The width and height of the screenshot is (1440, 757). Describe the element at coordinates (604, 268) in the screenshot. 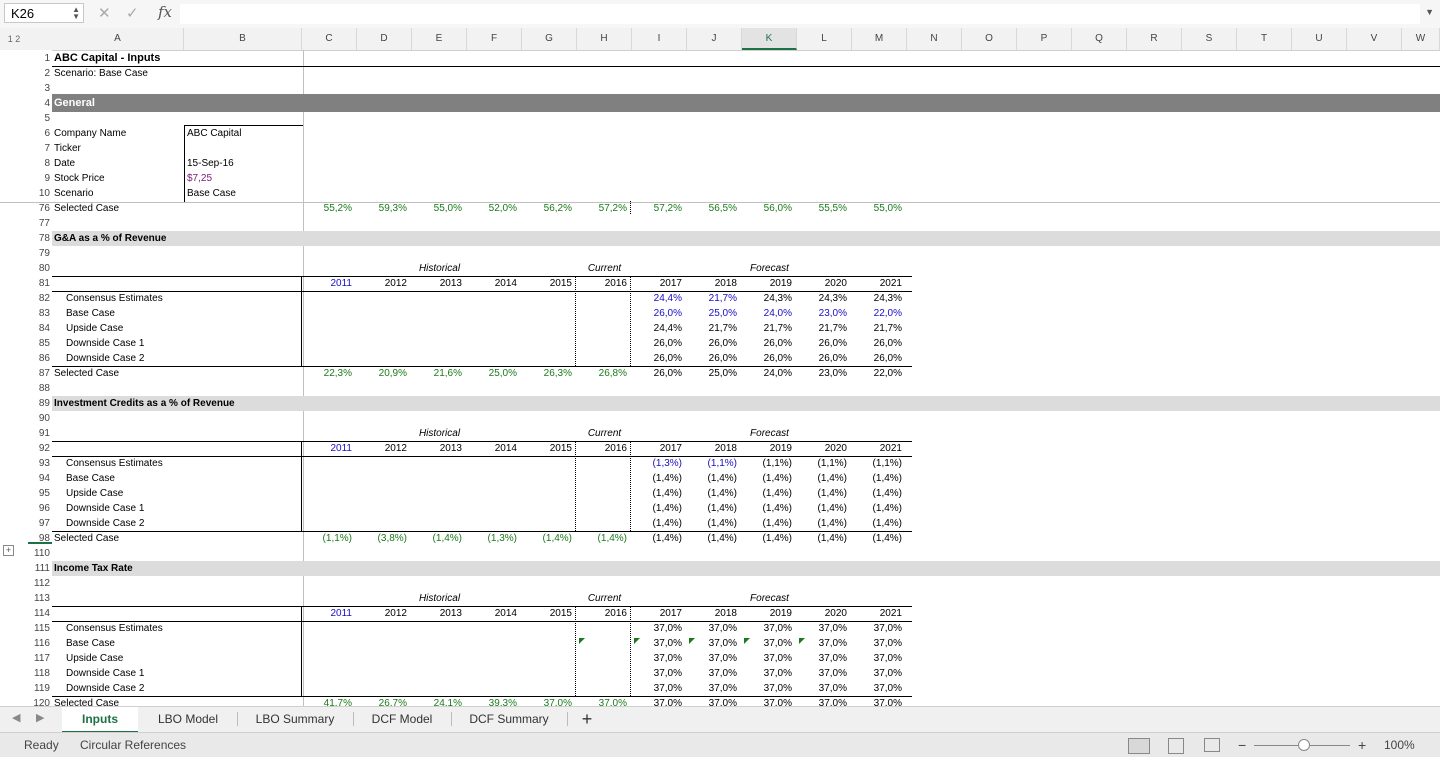

I see `current-label: Current` at that location.